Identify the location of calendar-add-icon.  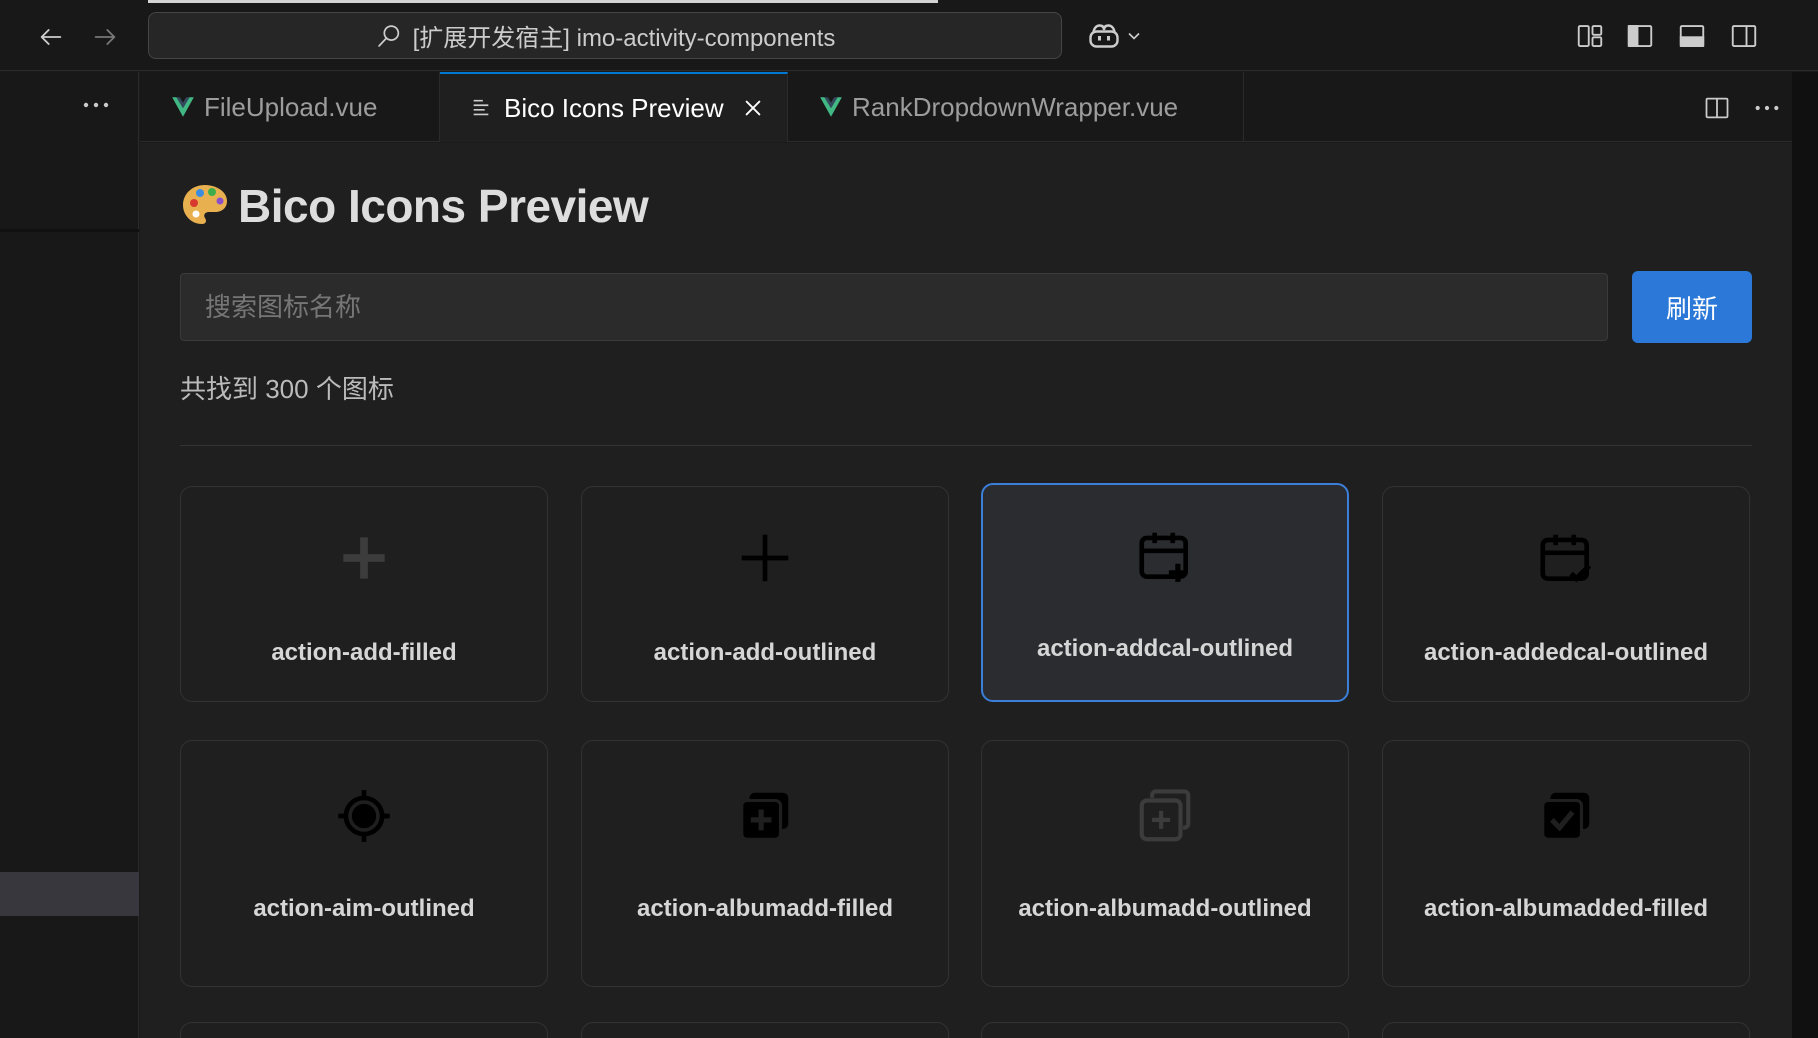
(1163, 557).